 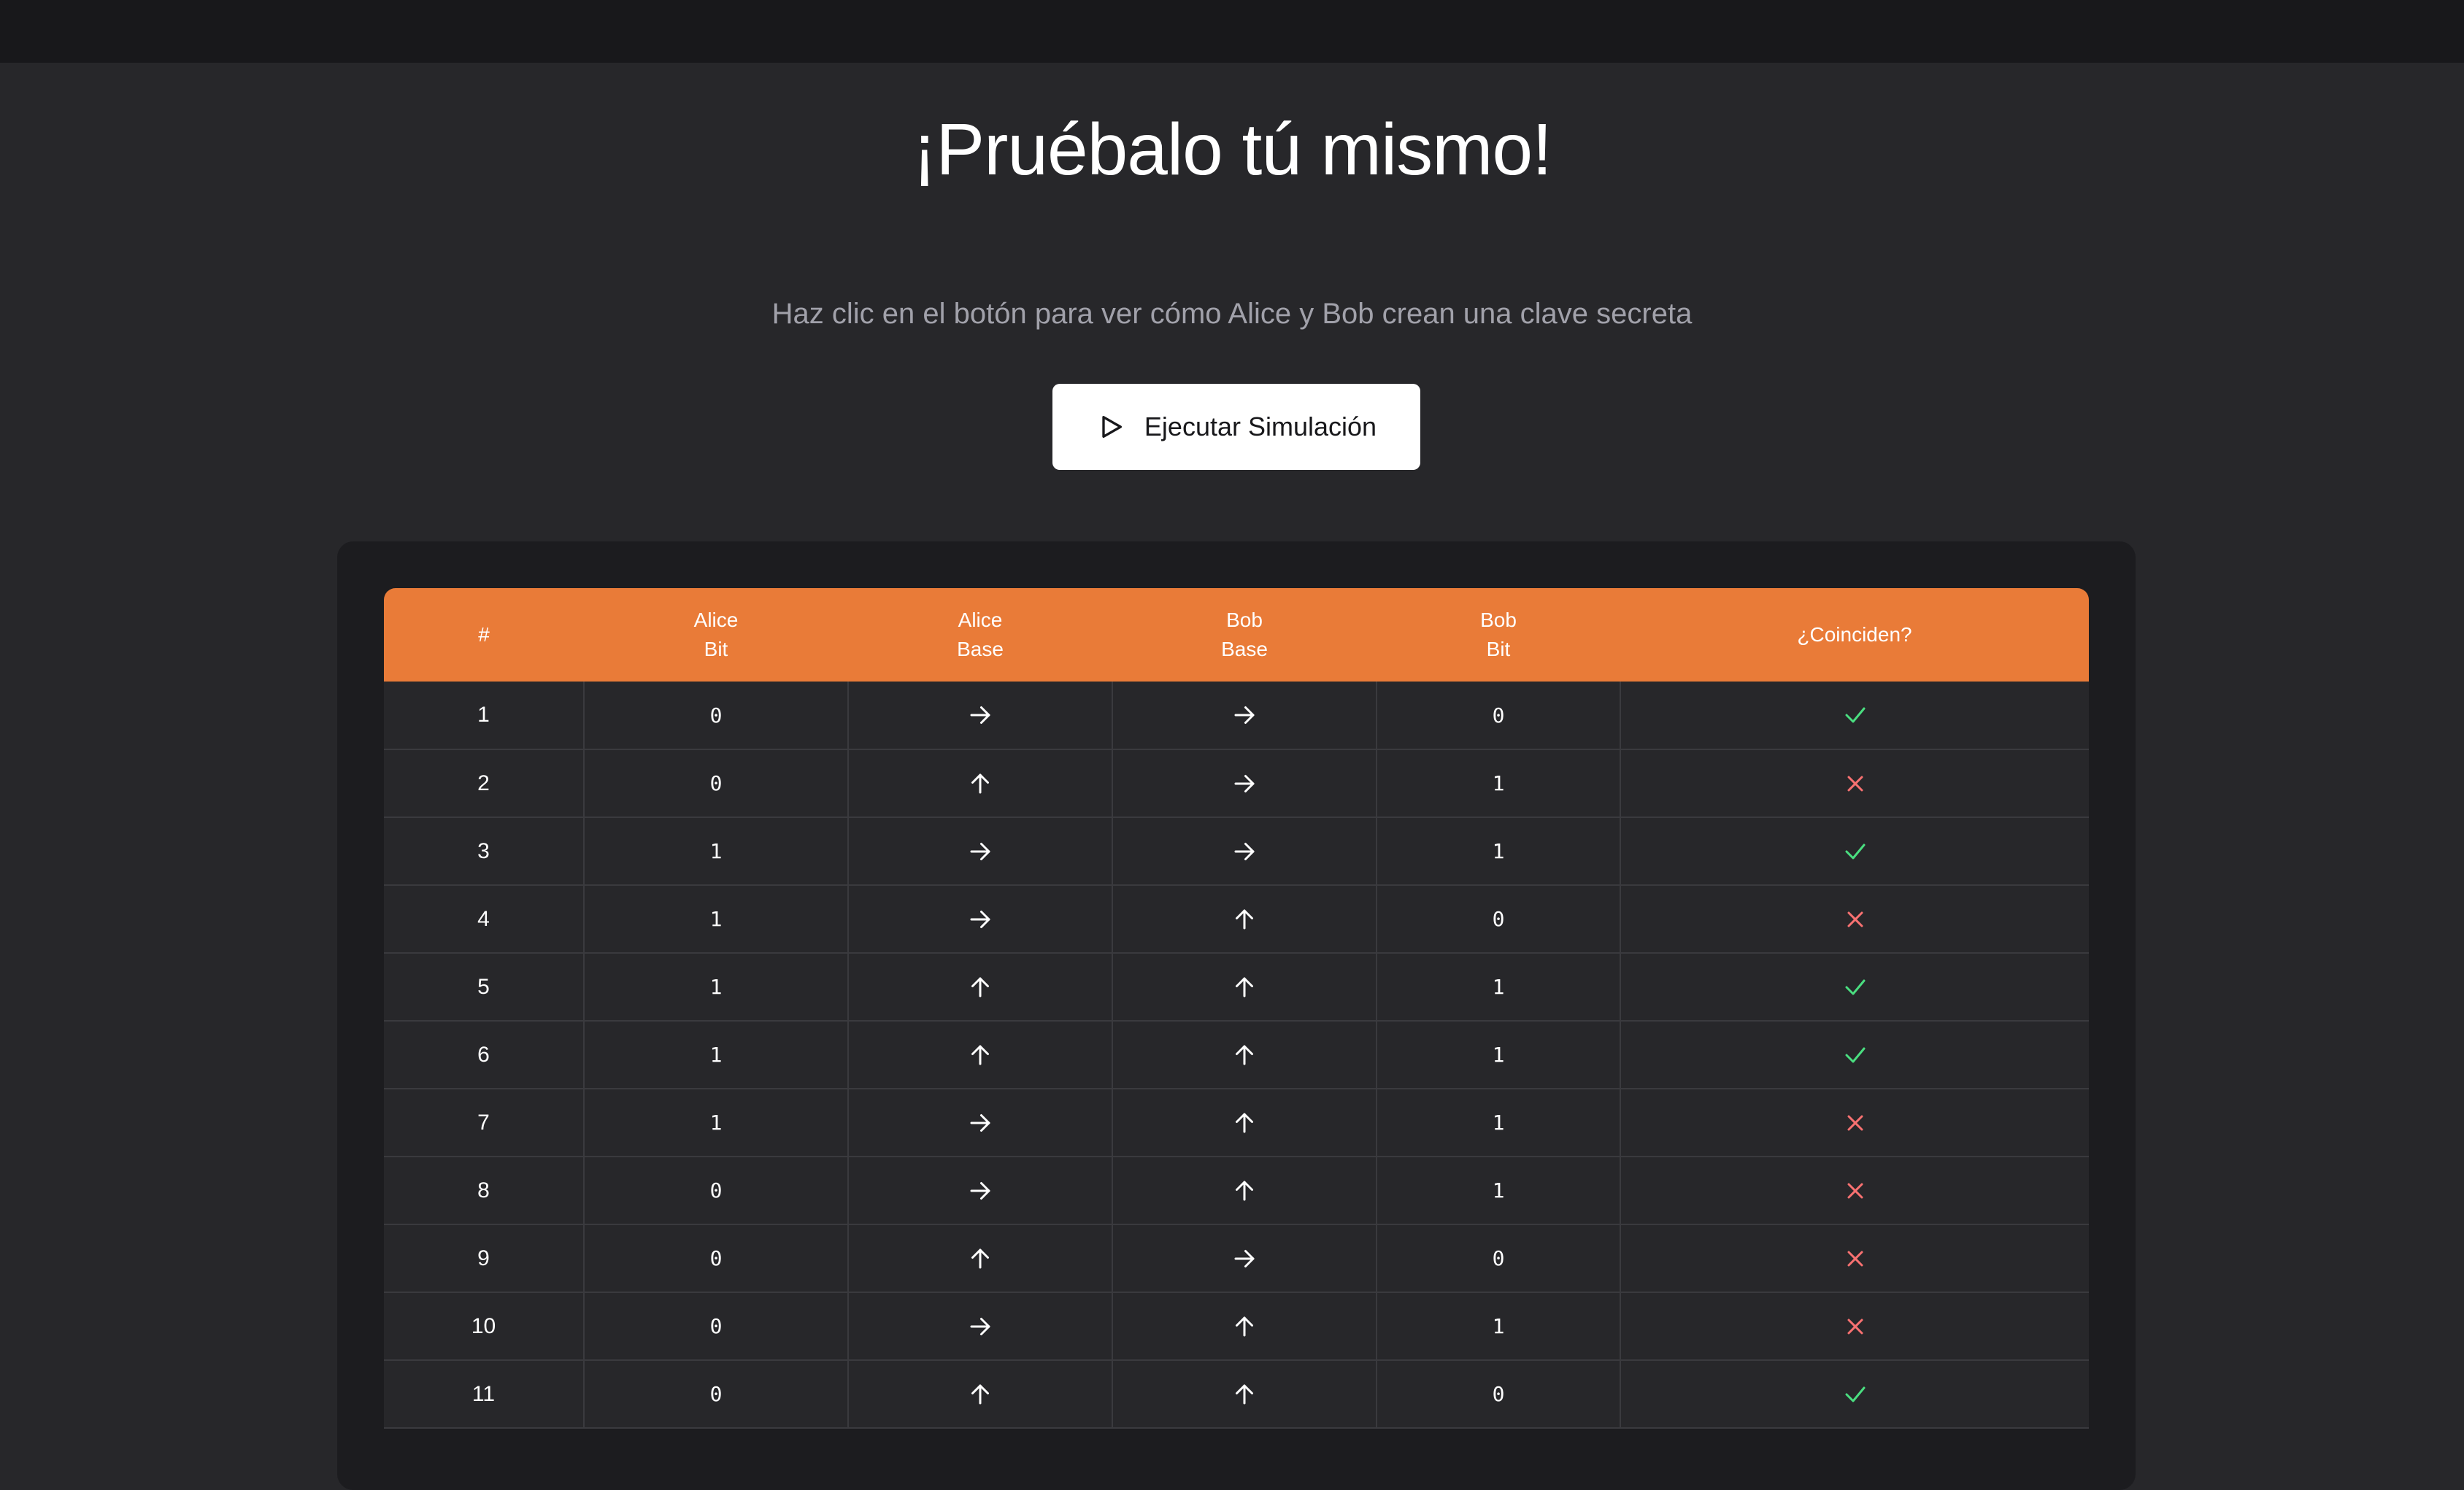 I want to click on cell-index: 3, so click(x=484, y=851).